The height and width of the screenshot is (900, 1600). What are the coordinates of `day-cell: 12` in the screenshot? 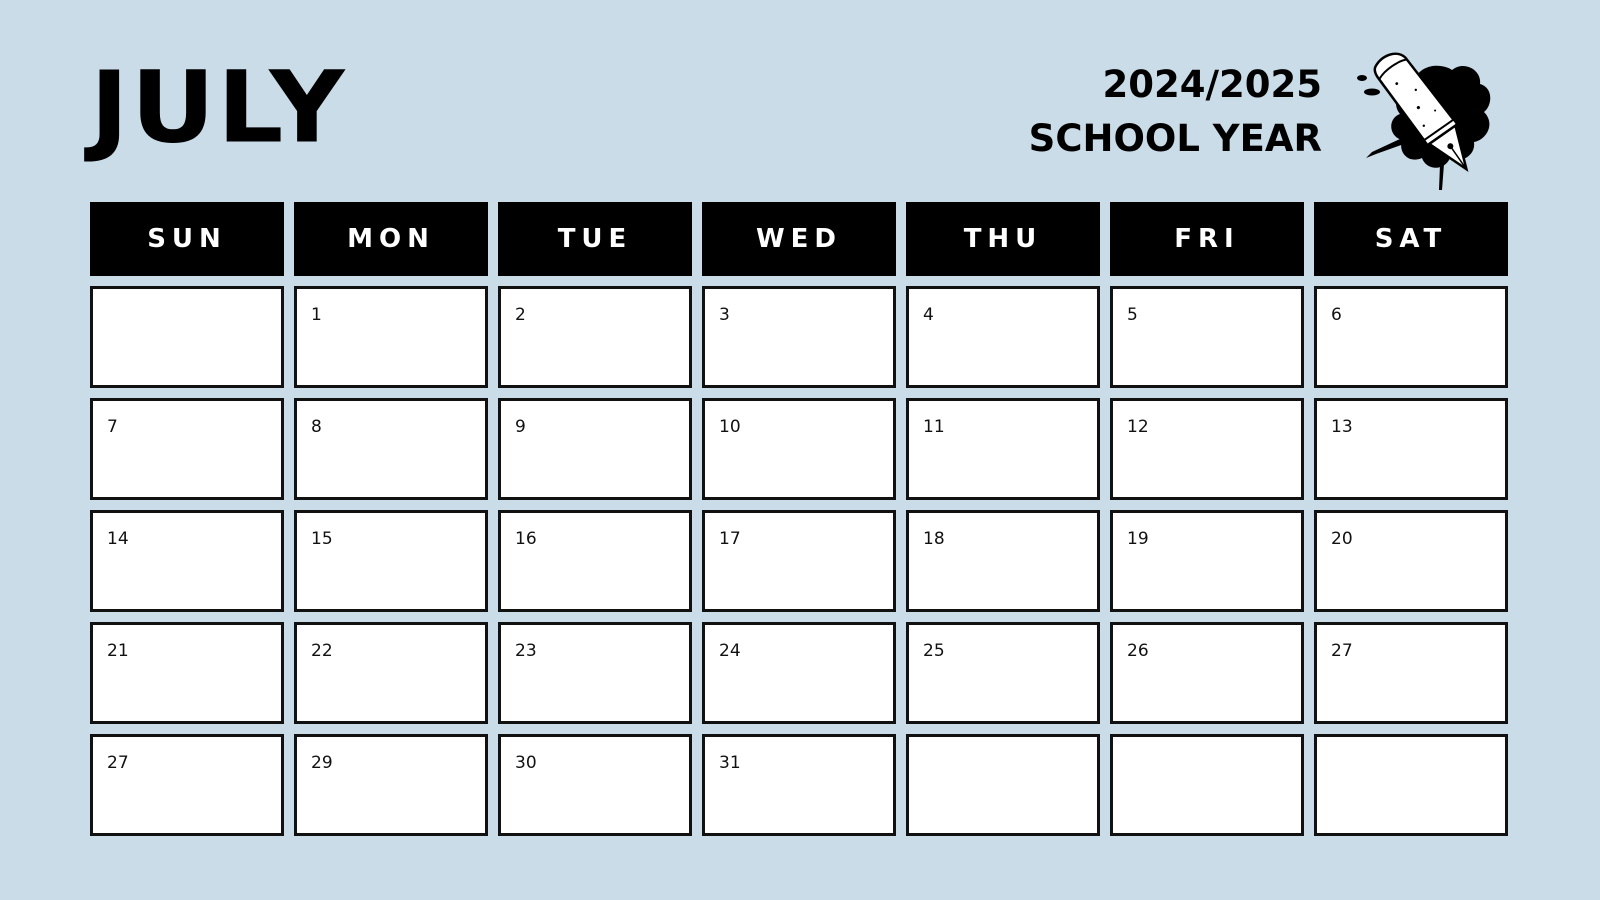 It's located at (1207, 449).